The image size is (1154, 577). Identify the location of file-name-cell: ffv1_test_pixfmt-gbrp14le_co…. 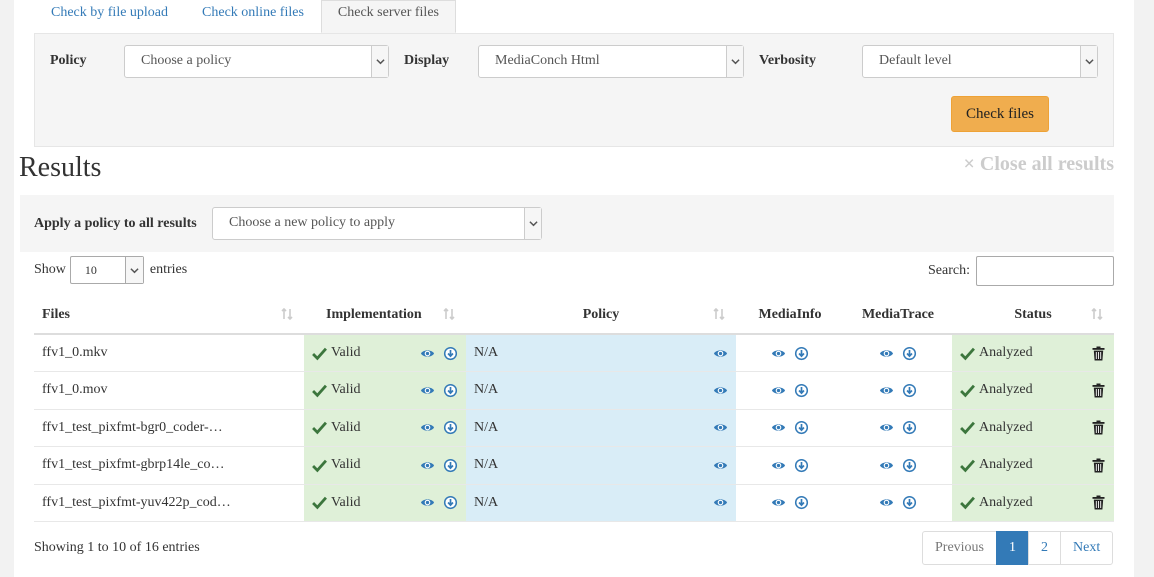
(169, 465).